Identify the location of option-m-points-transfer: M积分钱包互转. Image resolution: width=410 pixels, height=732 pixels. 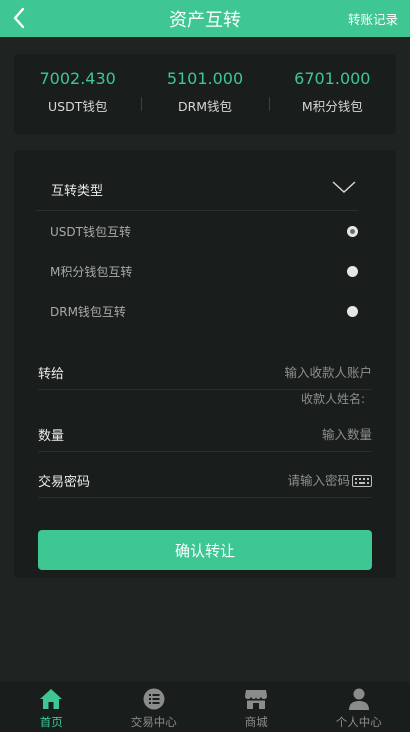
(206, 271).